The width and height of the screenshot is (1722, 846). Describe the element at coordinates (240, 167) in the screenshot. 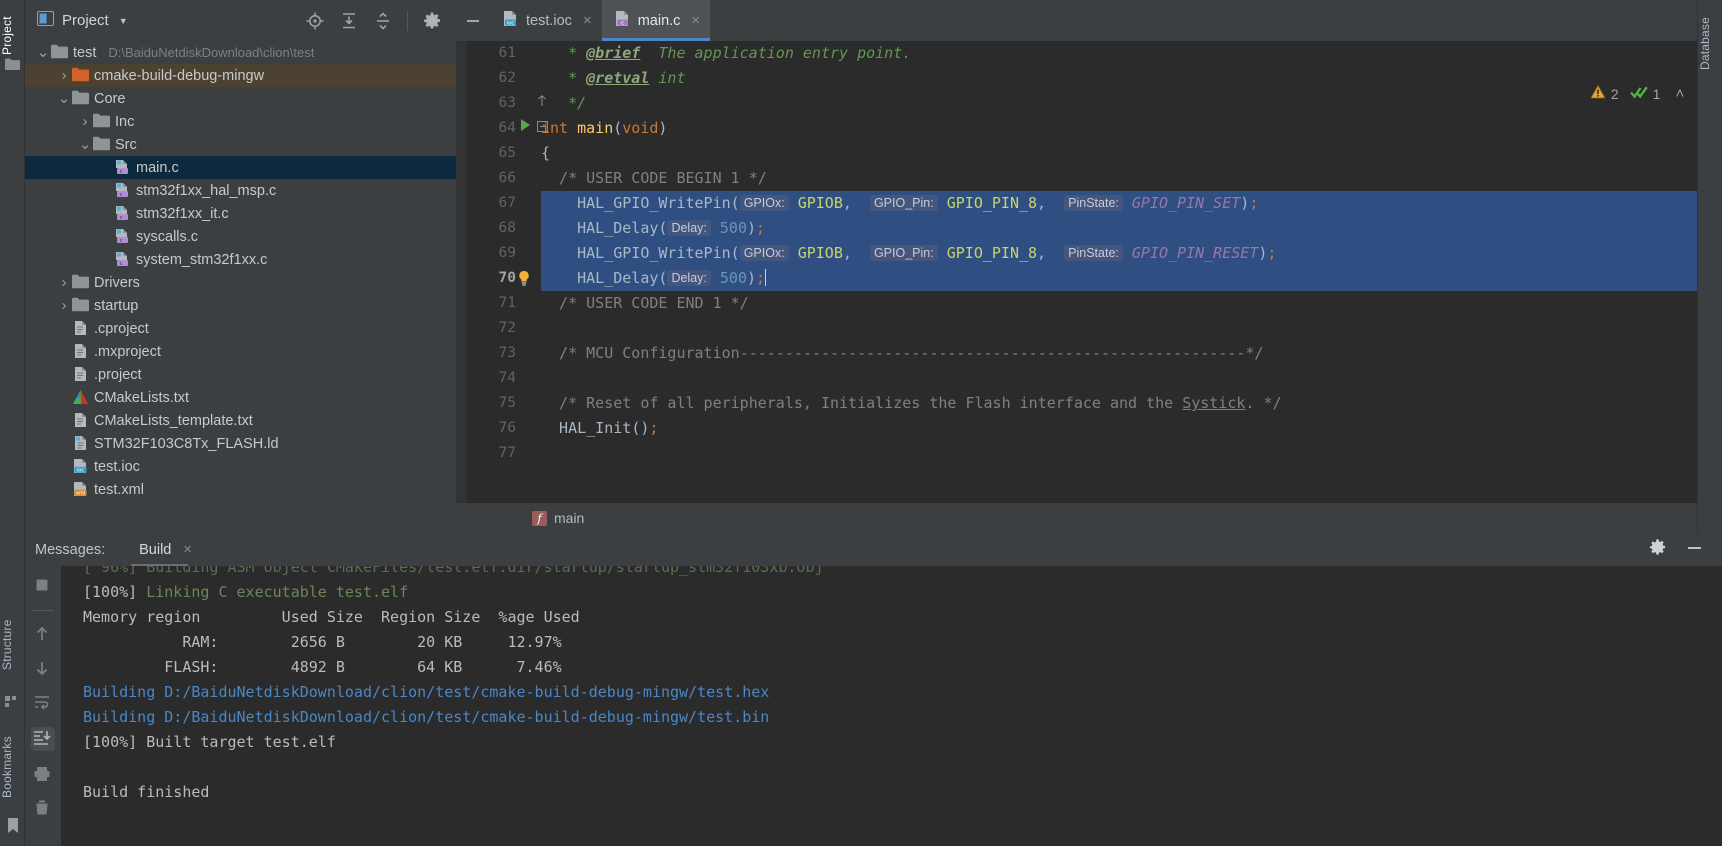

I see `tree-row-main-c: c main.c` at that location.